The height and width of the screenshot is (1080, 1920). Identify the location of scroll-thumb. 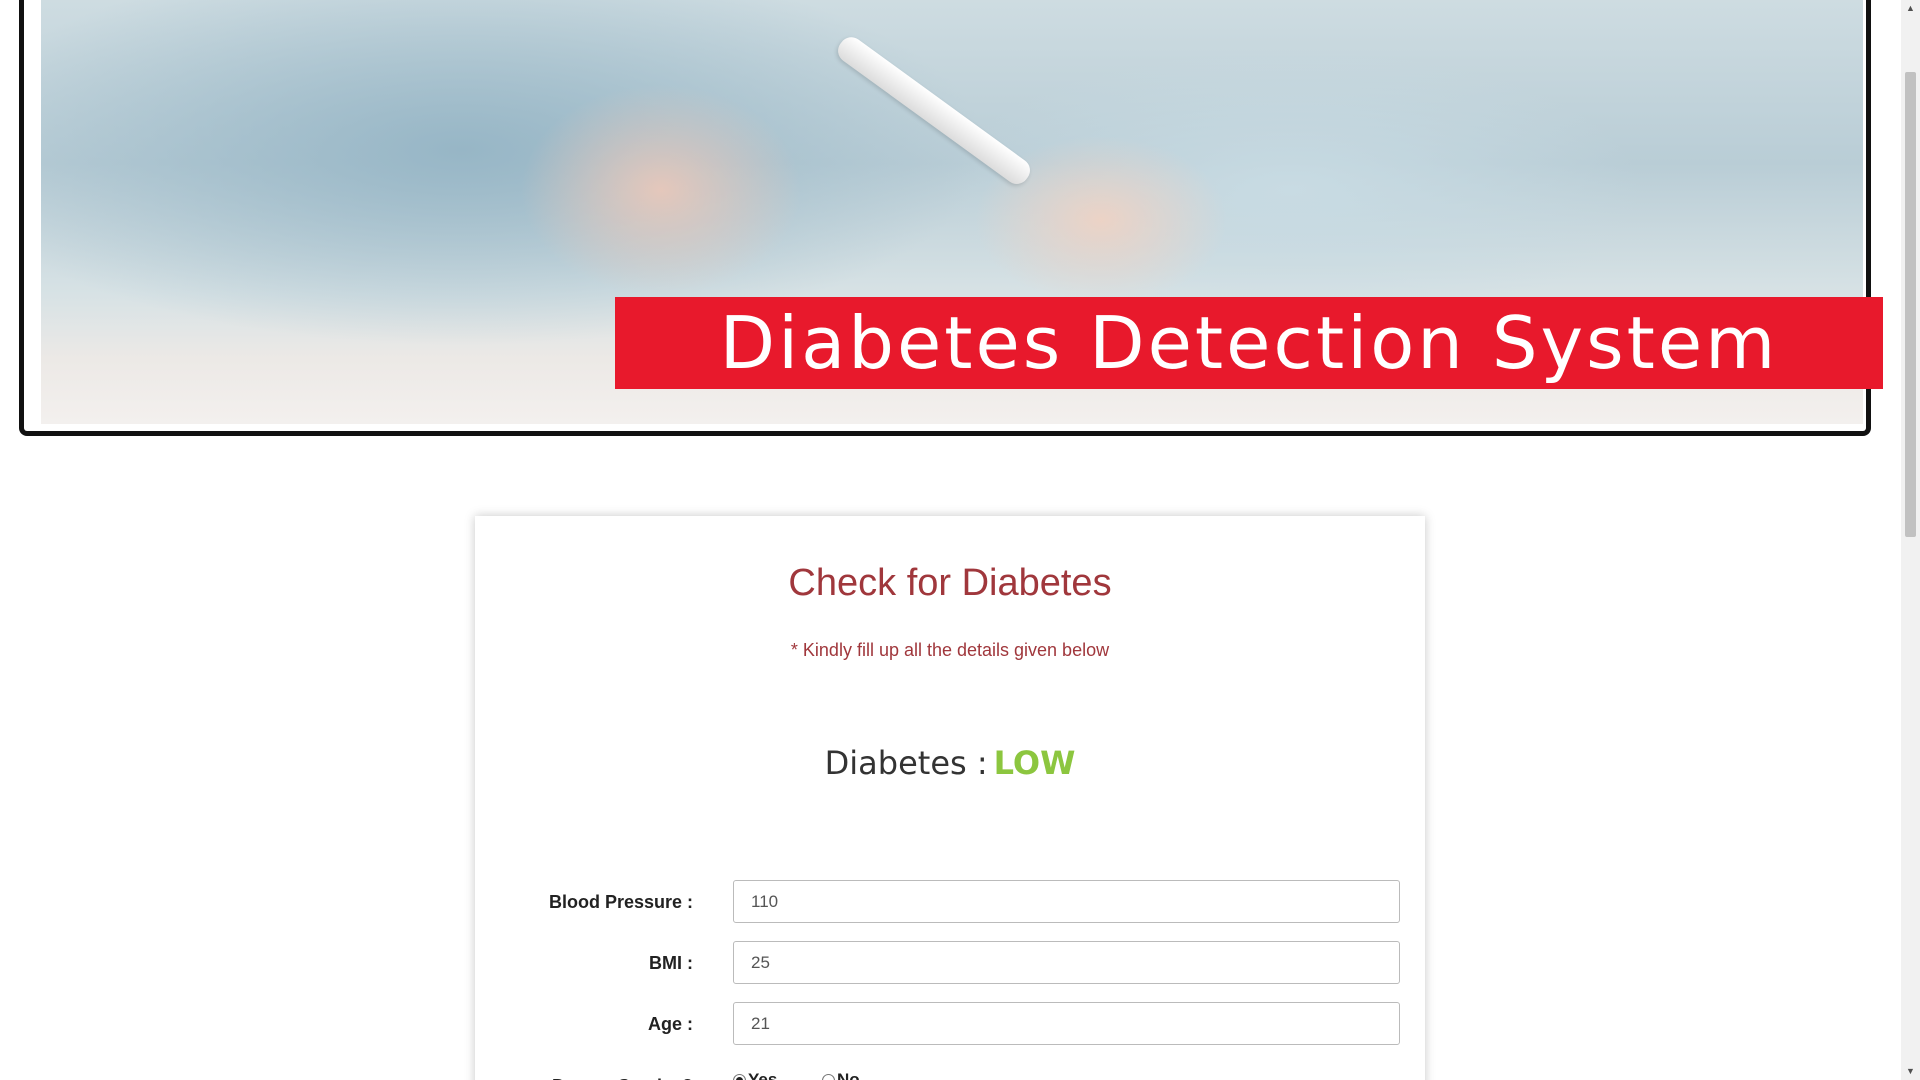
(1910, 304).